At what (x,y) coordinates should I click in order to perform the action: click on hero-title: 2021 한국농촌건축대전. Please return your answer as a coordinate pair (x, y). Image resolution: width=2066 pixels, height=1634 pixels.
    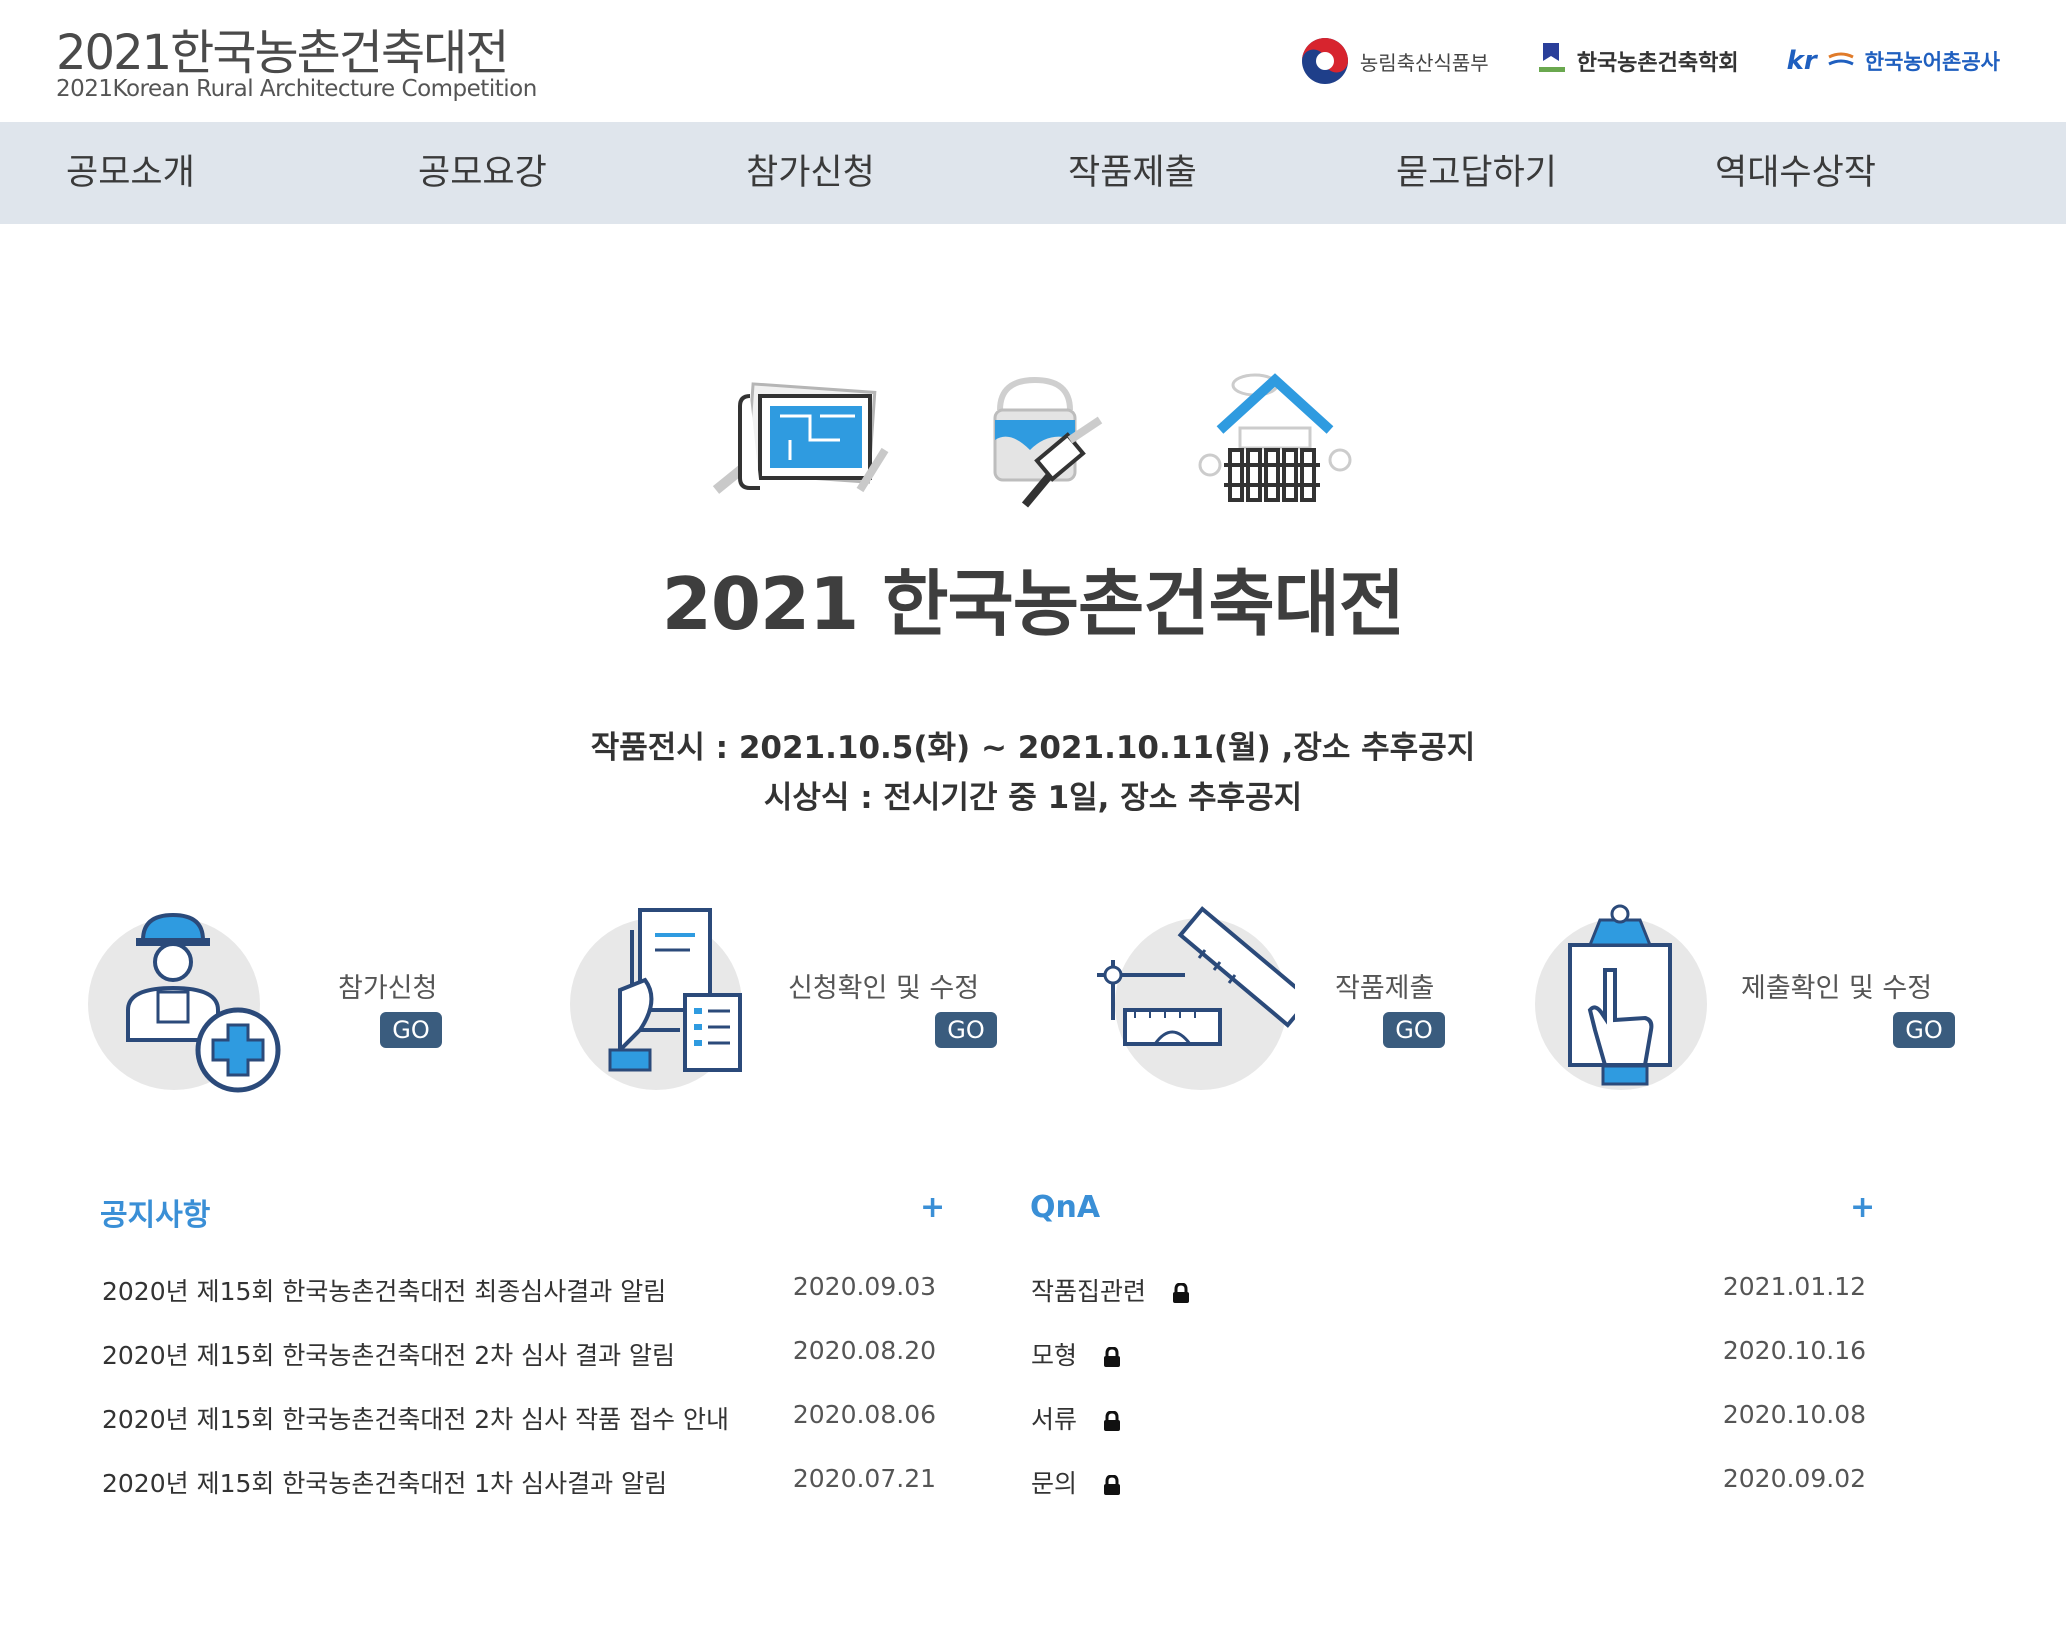
    Looking at the image, I should click on (1033, 604).